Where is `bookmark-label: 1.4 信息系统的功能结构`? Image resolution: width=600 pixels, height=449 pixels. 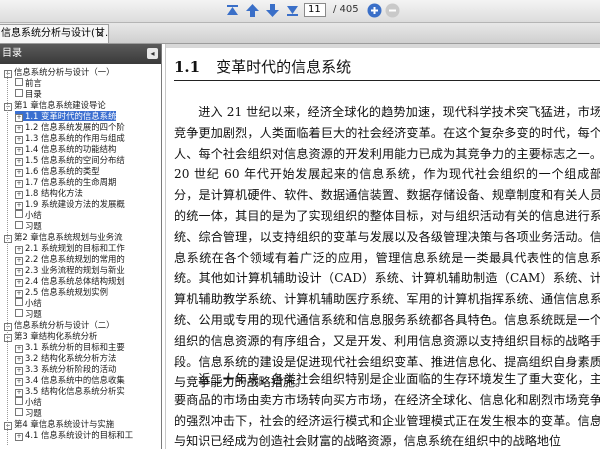
bookmark-label: 1.4 信息系统的功能结构 is located at coordinates (71, 149).